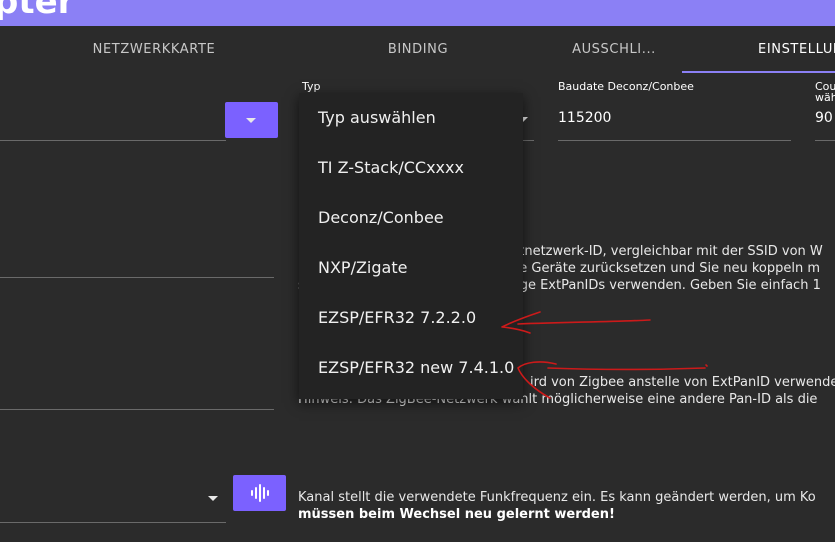 Image resolution: width=835 pixels, height=542 pixels. What do you see at coordinates (311, 86) in the screenshot?
I see `typ-label: Typ` at bounding box center [311, 86].